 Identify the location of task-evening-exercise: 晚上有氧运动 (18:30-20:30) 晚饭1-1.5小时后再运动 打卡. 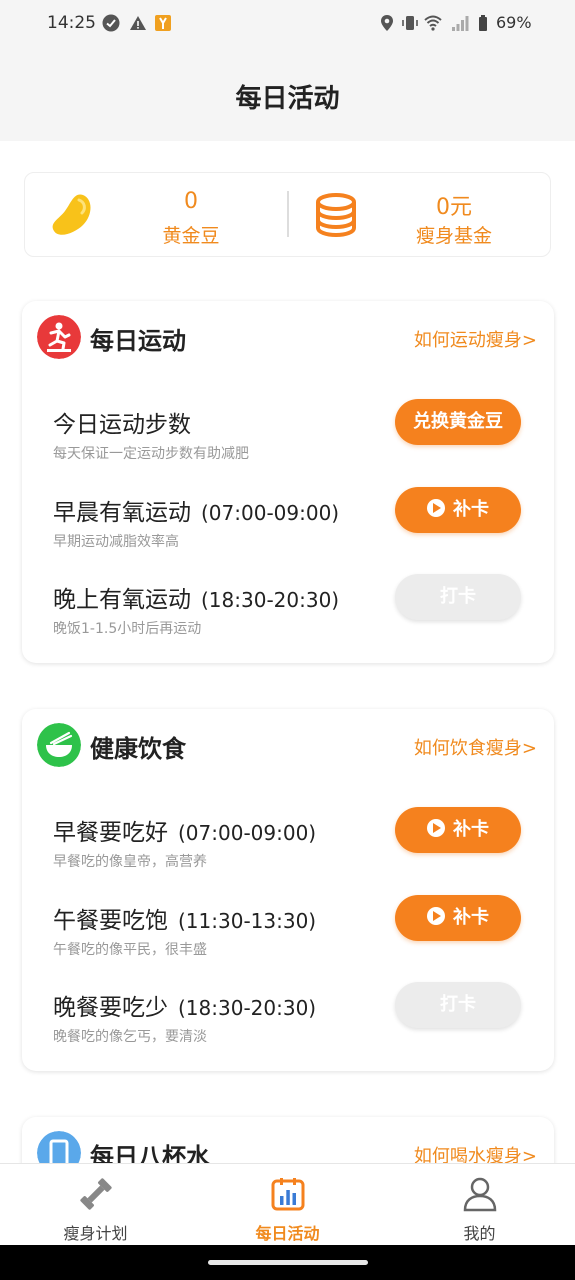
(288, 612).